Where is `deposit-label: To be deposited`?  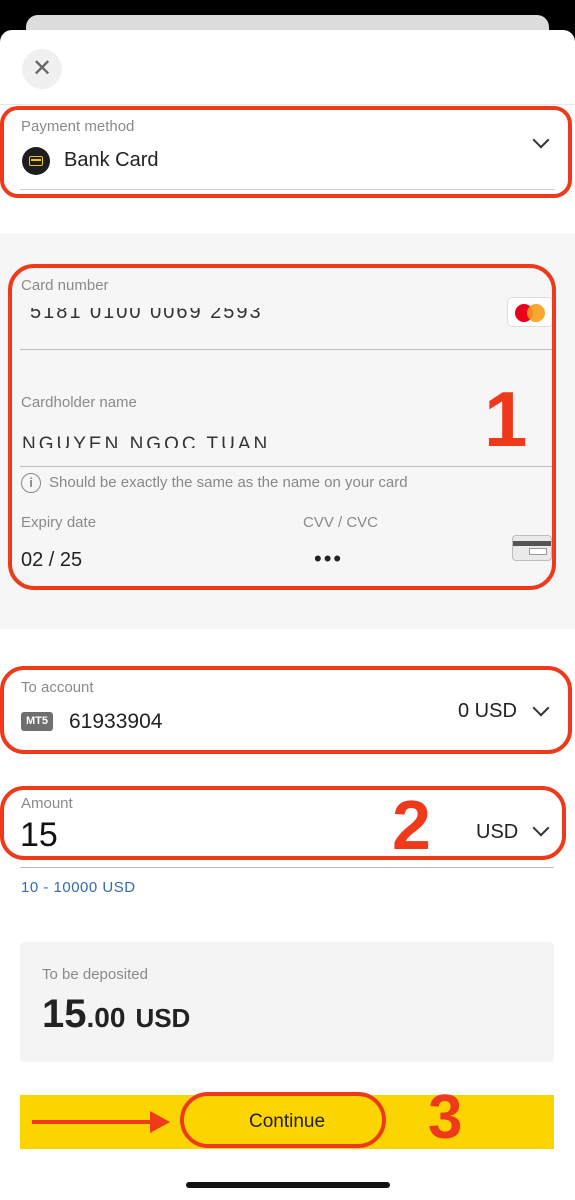
deposit-label: To be deposited is located at coordinates (95, 974).